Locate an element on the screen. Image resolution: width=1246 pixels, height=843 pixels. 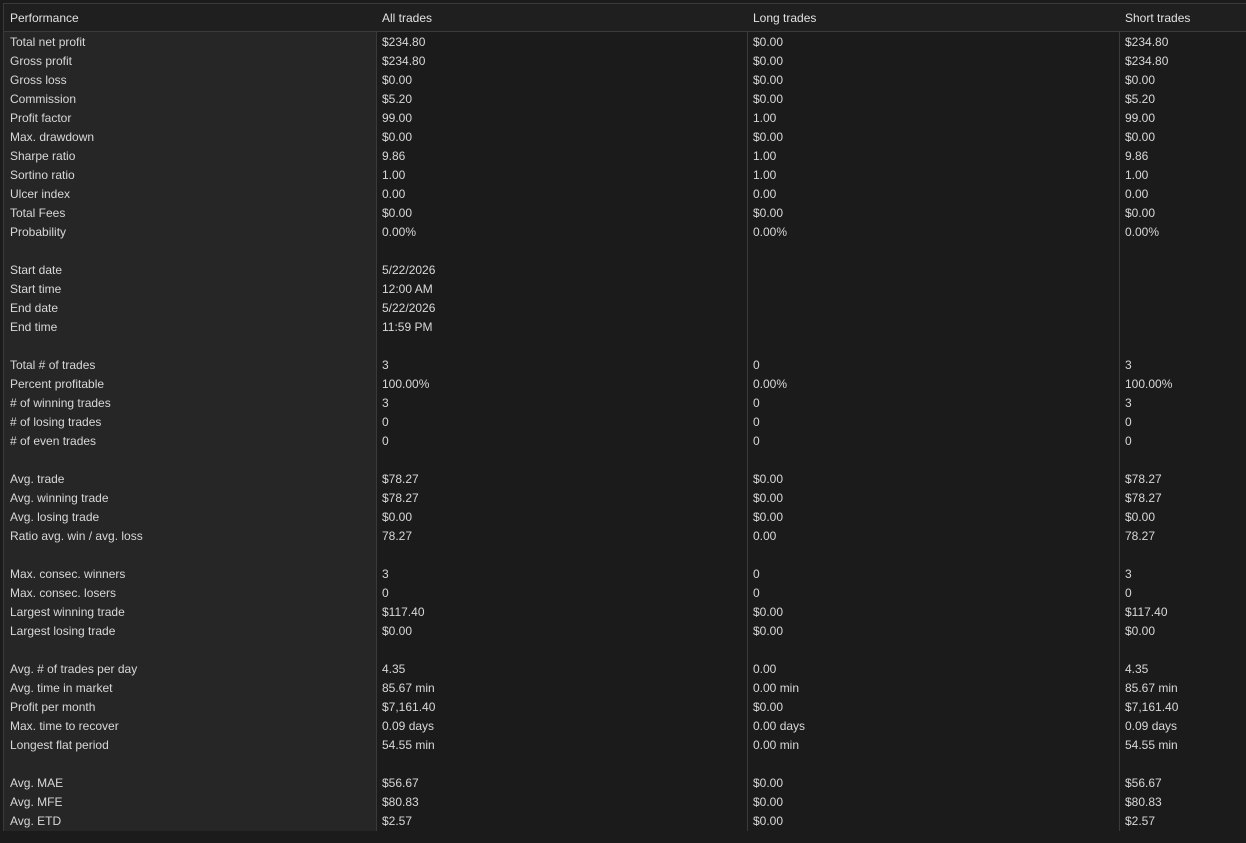
metric-label: Avg. MFE is located at coordinates (36, 802).